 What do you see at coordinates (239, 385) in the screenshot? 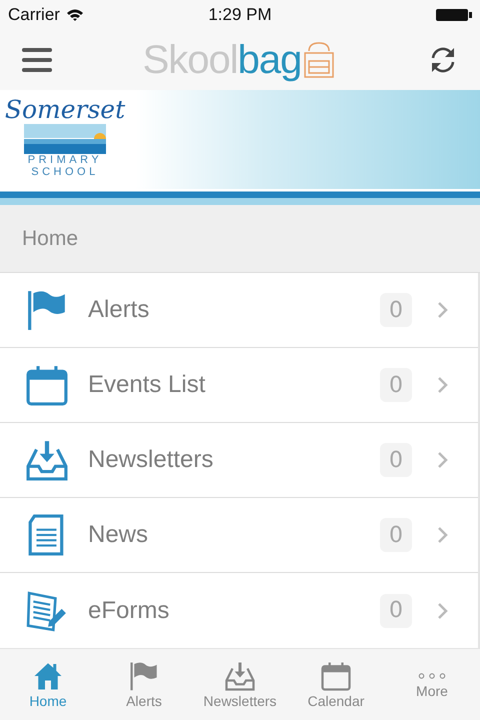
I see `menu-item: Events List 0` at bounding box center [239, 385].